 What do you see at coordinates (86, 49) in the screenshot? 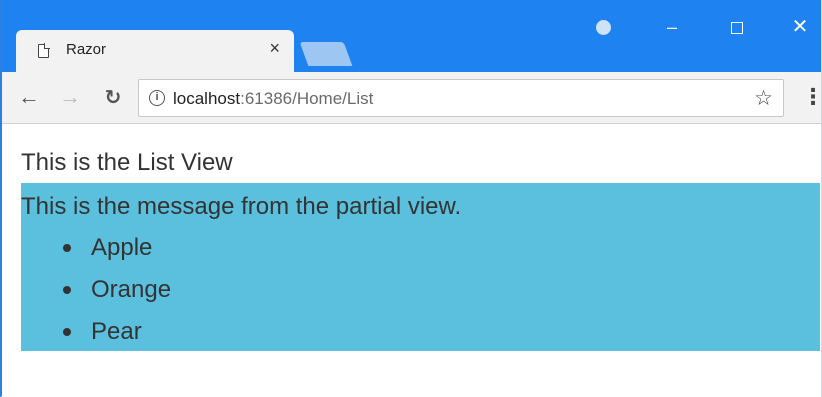
I see `tab-title: Razor` at bounding box center [86, 49].